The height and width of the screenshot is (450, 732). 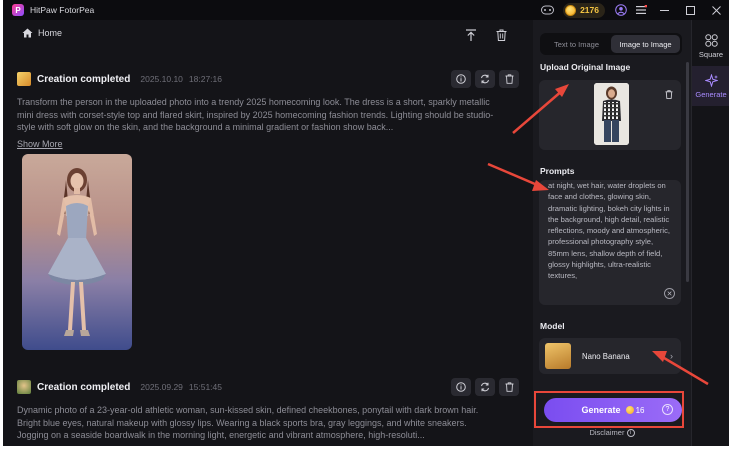 I want to click on mode-switch: Text to Image Image to Image, so click(x=611, y=44).